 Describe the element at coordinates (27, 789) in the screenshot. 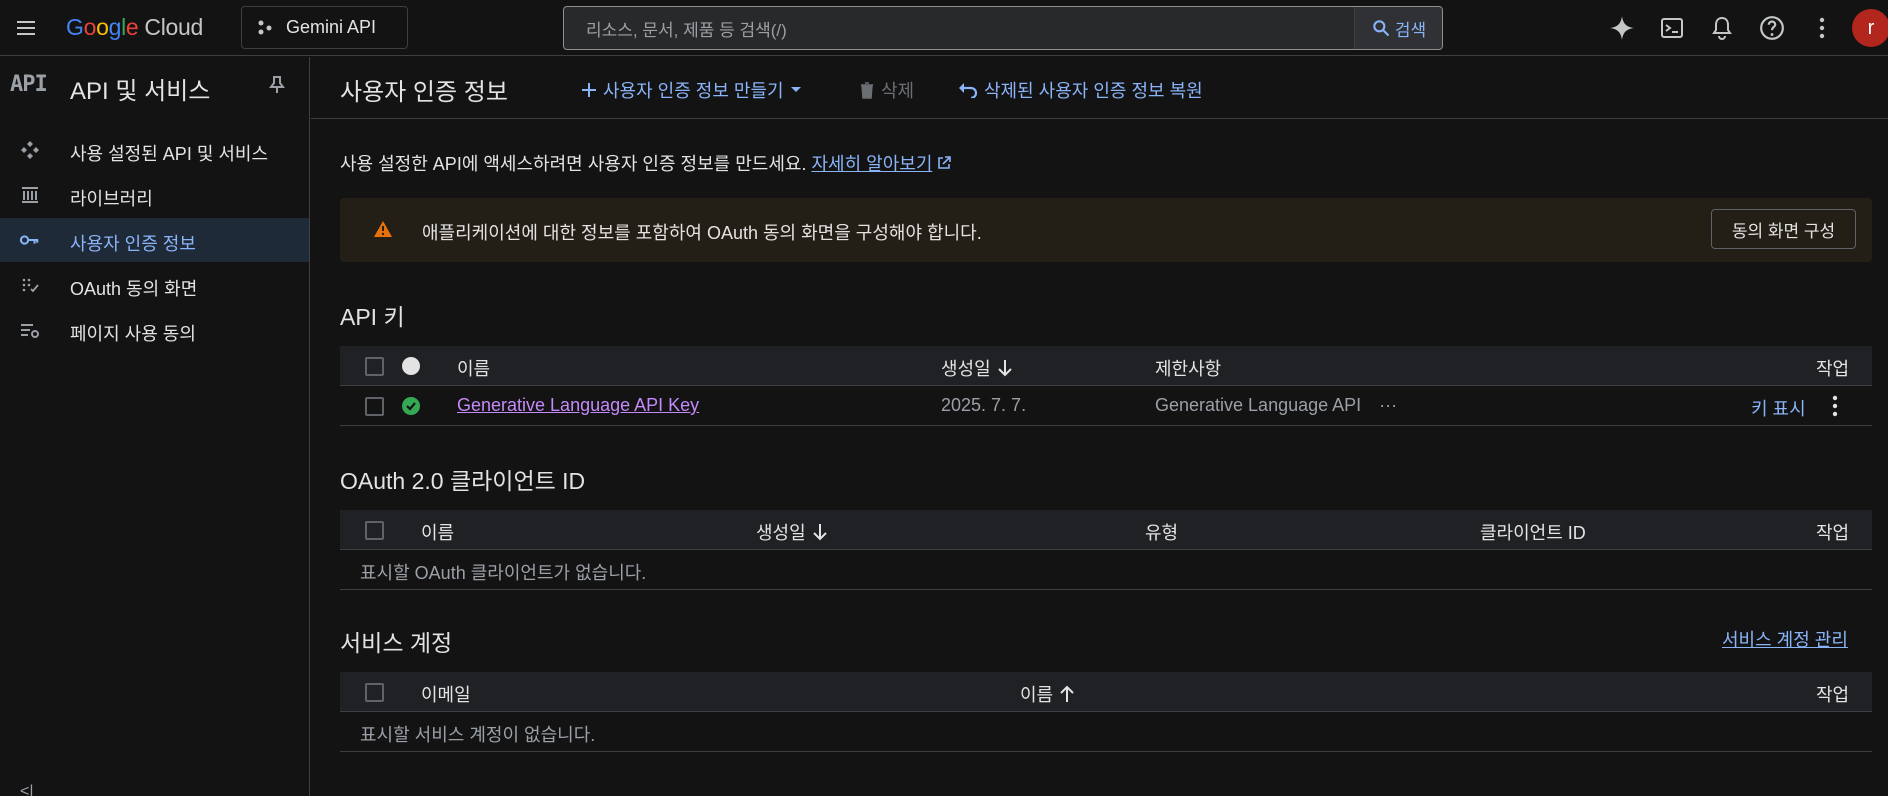

I see `collapse-sidebar-button: <|` at that location.